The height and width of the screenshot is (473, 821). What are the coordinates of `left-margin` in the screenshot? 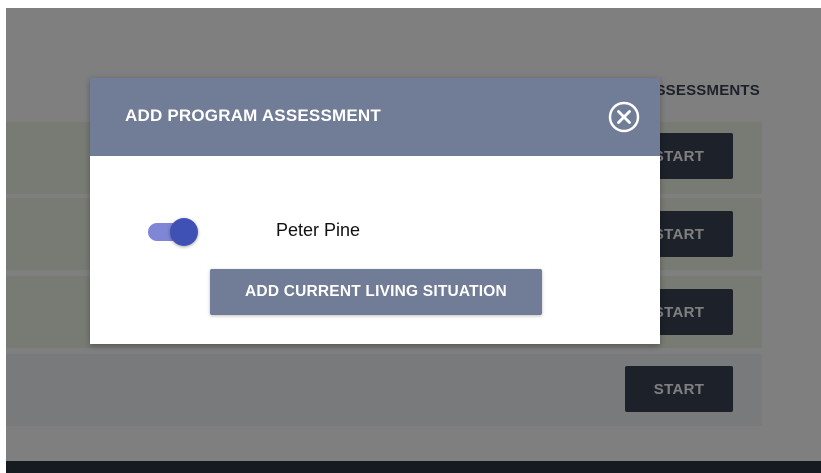 It's located at (3, 236).